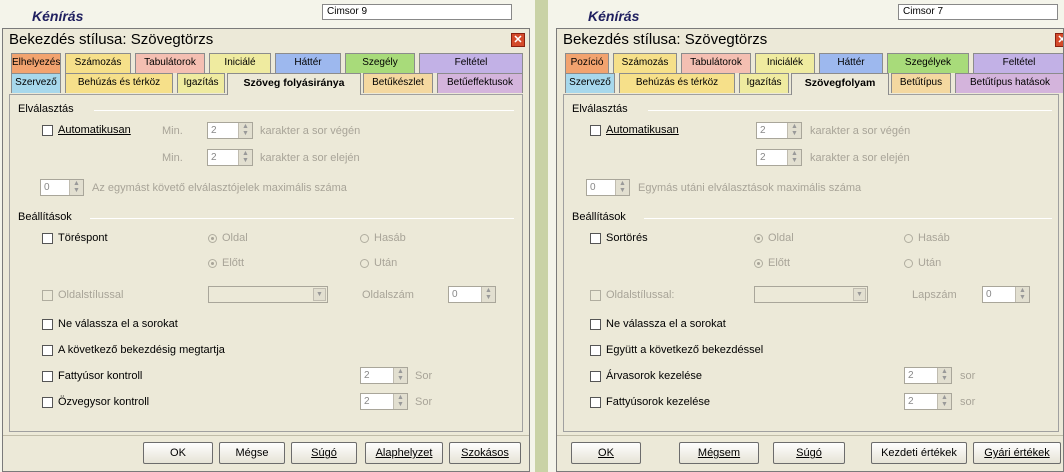 Image resolution: width=1064 pixels, height=472 pixels. Describe the element at coordinates (240, 63) in the screenshot. I see `tab-iniciale: Iniciálé` at that location.